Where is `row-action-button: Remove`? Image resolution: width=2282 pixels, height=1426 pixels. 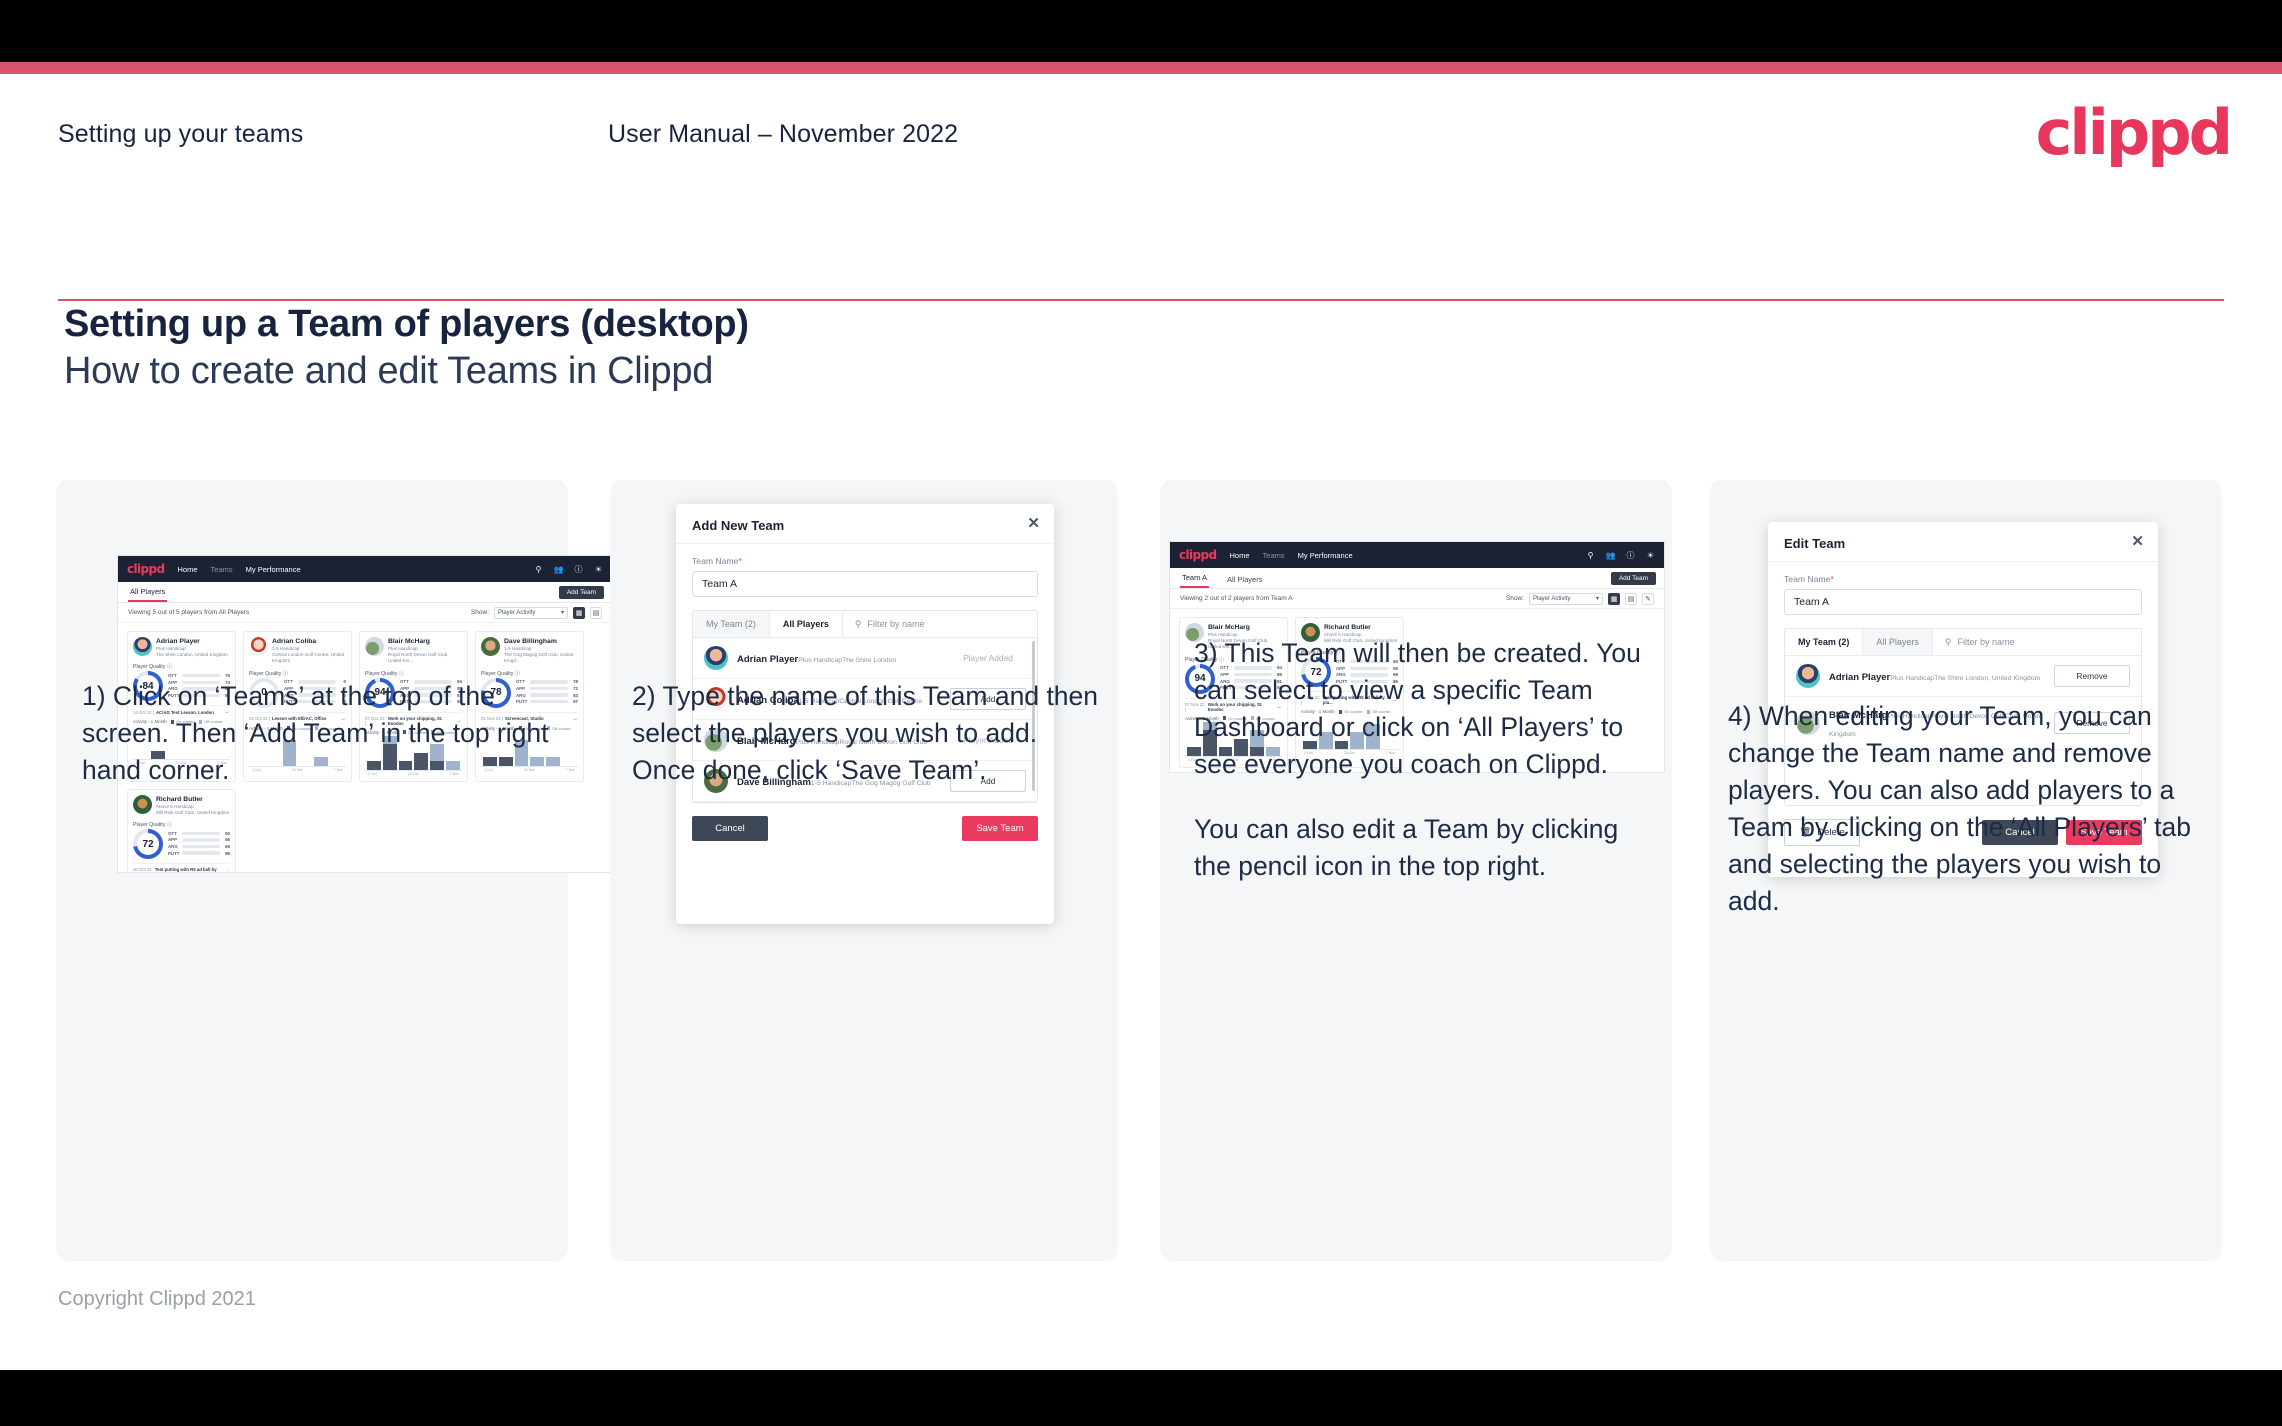
row-action-button: Remove is located at coordinates (2092, 676).